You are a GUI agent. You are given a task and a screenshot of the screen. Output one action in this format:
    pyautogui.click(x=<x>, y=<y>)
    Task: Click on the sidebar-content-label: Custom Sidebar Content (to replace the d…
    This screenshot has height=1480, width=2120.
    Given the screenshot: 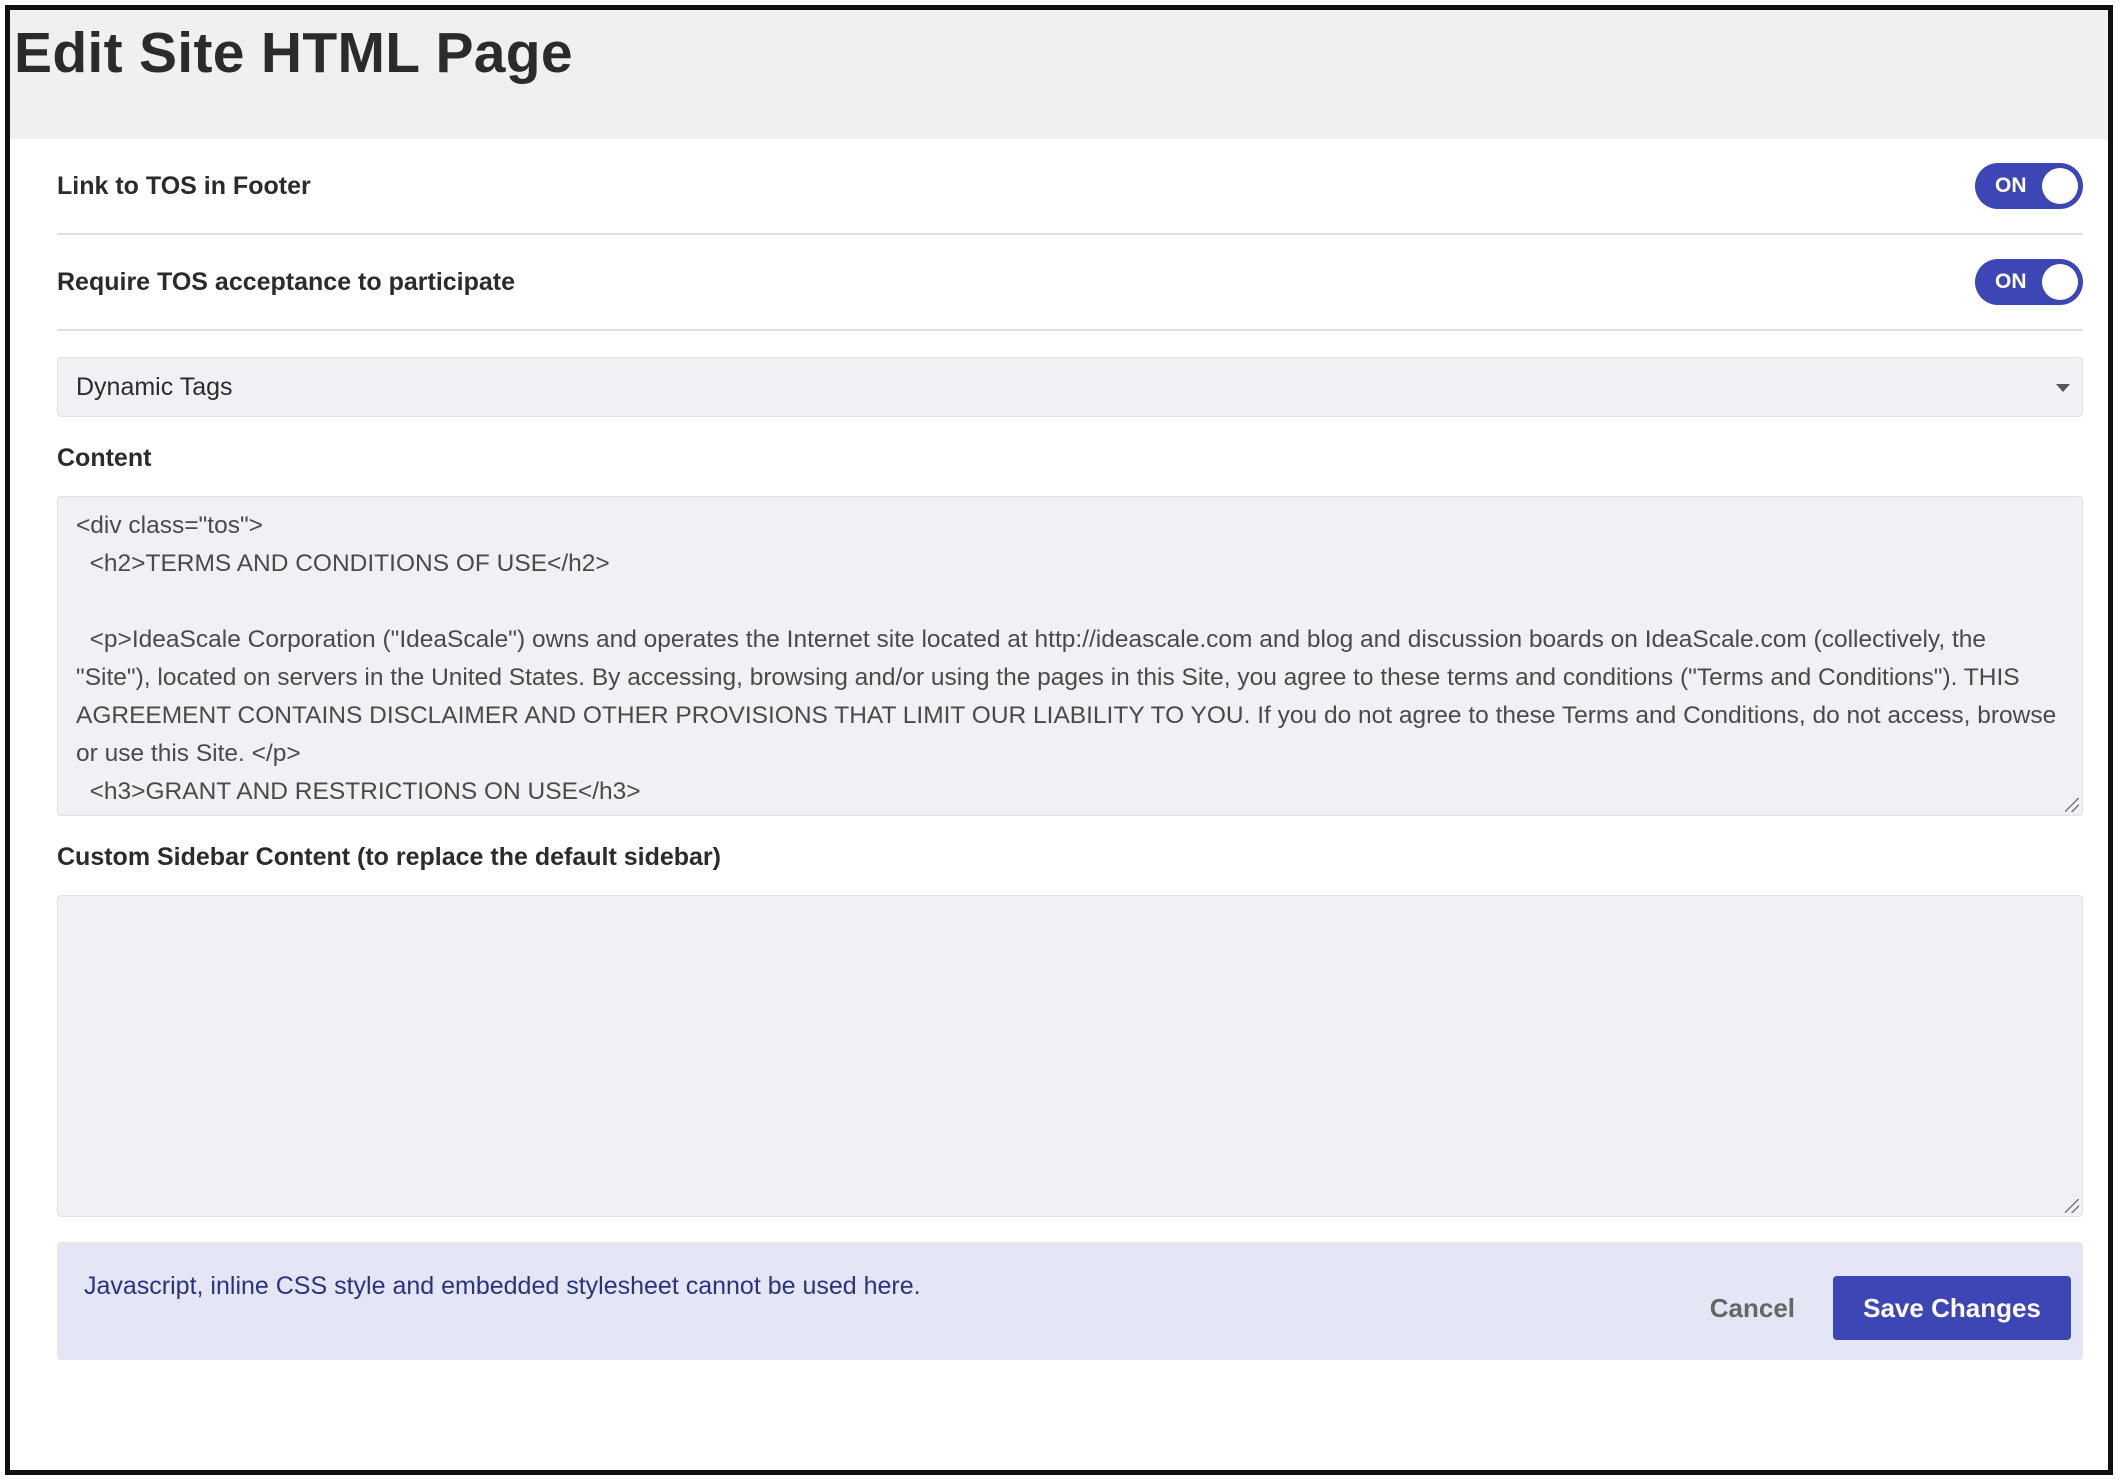 What is the action you would take?
    pyautogui.click(x=389, y=857)
    